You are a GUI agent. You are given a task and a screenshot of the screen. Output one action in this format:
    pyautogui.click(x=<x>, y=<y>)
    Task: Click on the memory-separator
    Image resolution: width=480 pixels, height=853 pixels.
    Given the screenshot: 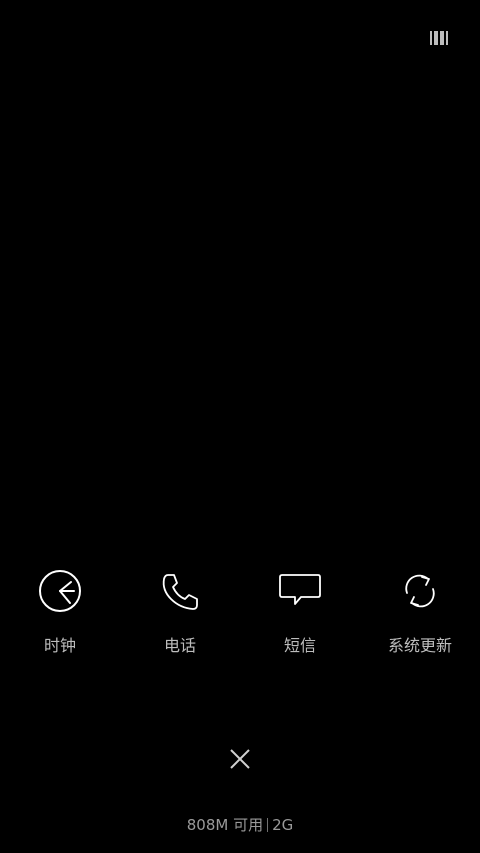 What is the action you would take?
    pyautogui.click(x=268, y=825)
    